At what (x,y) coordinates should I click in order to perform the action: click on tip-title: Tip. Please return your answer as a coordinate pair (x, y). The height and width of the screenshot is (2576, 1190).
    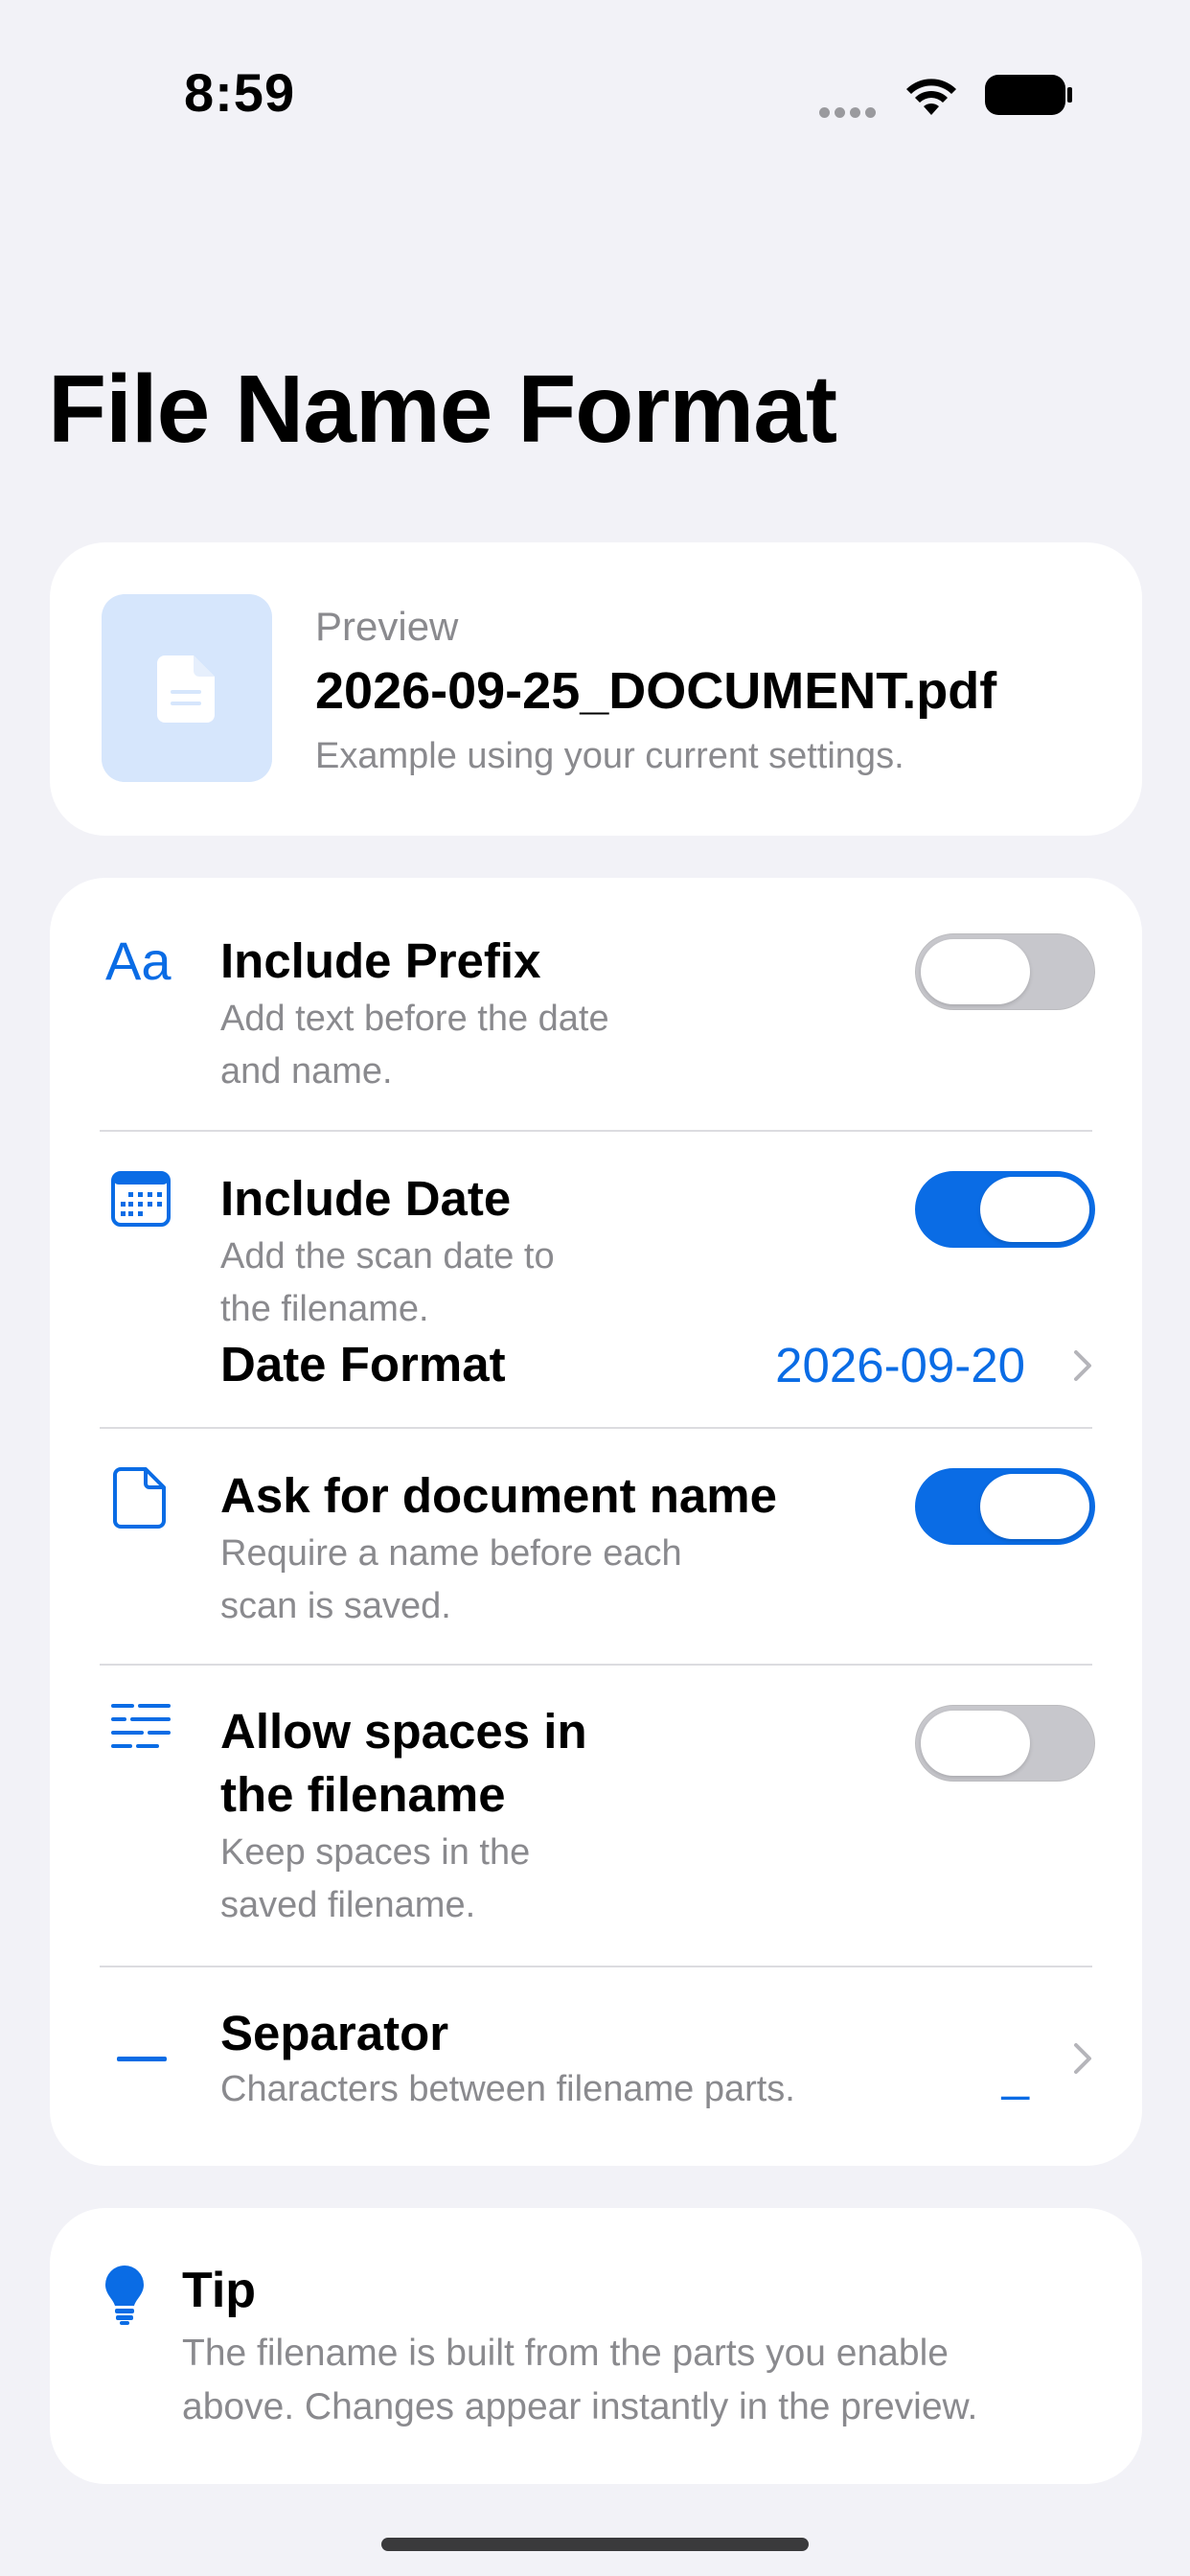
    Looking at the image, I should click on (220, 2290).